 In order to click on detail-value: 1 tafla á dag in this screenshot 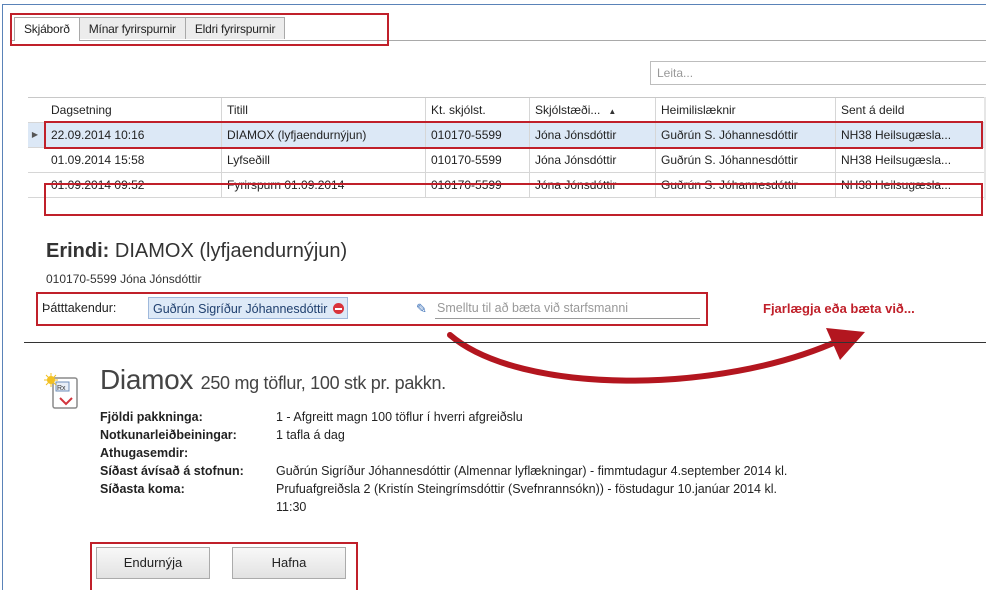, I will do `click(310, 435)`.